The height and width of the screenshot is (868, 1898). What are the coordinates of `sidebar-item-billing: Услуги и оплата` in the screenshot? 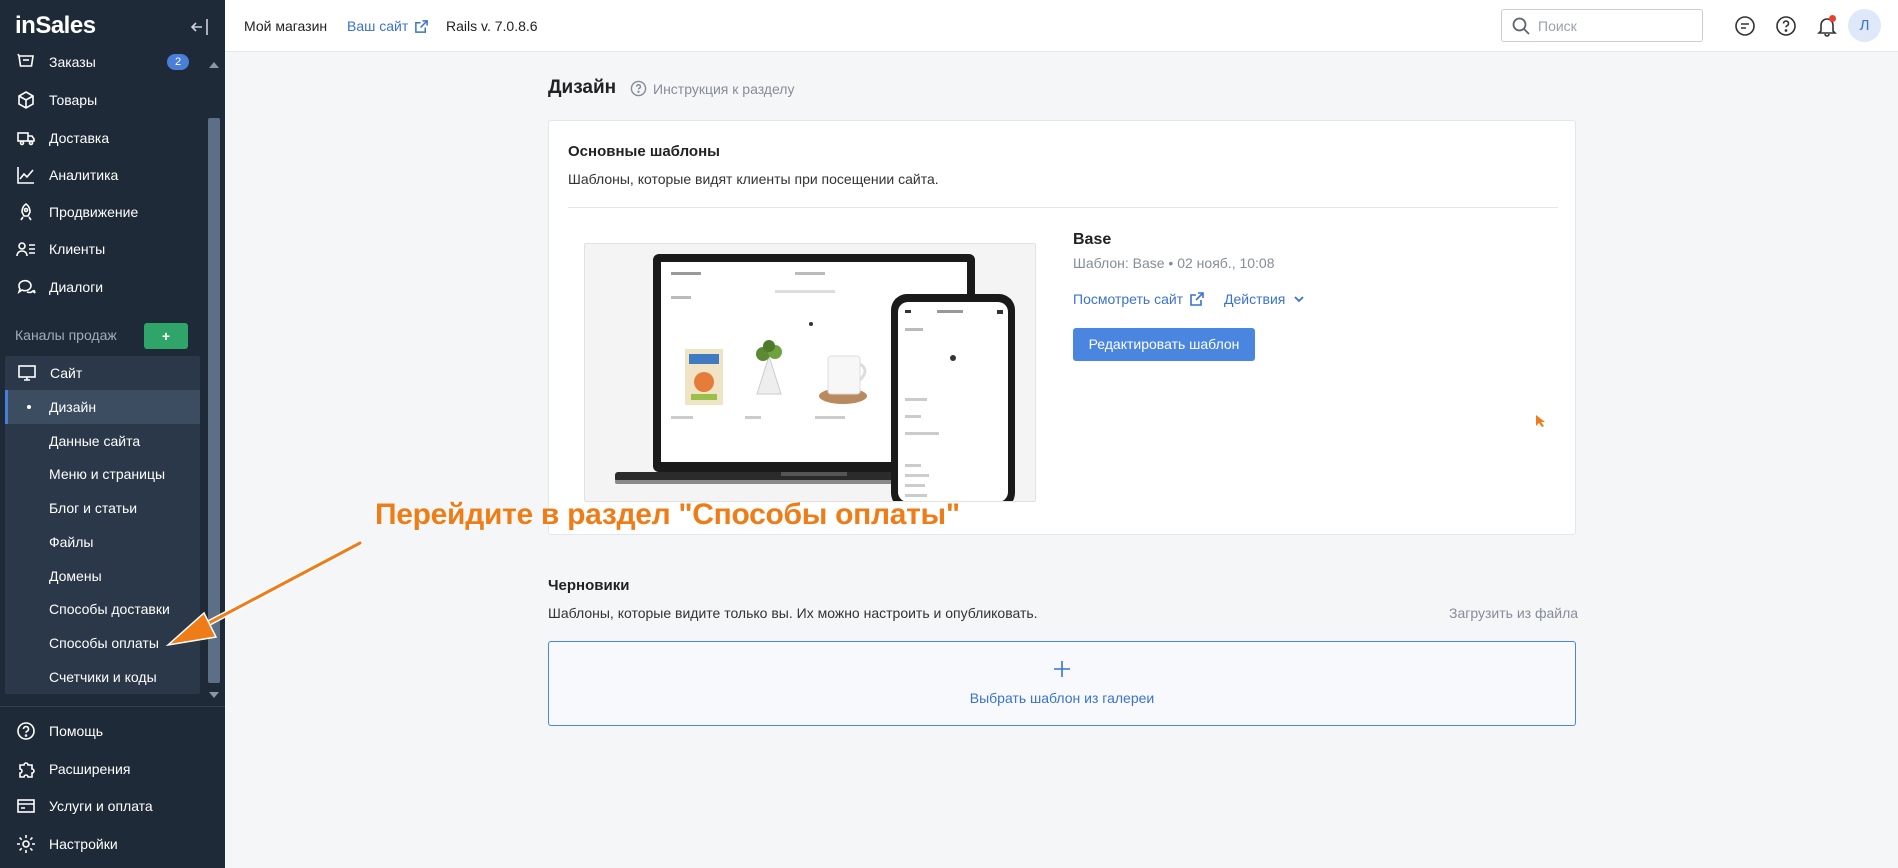 It's located at (102, 806).